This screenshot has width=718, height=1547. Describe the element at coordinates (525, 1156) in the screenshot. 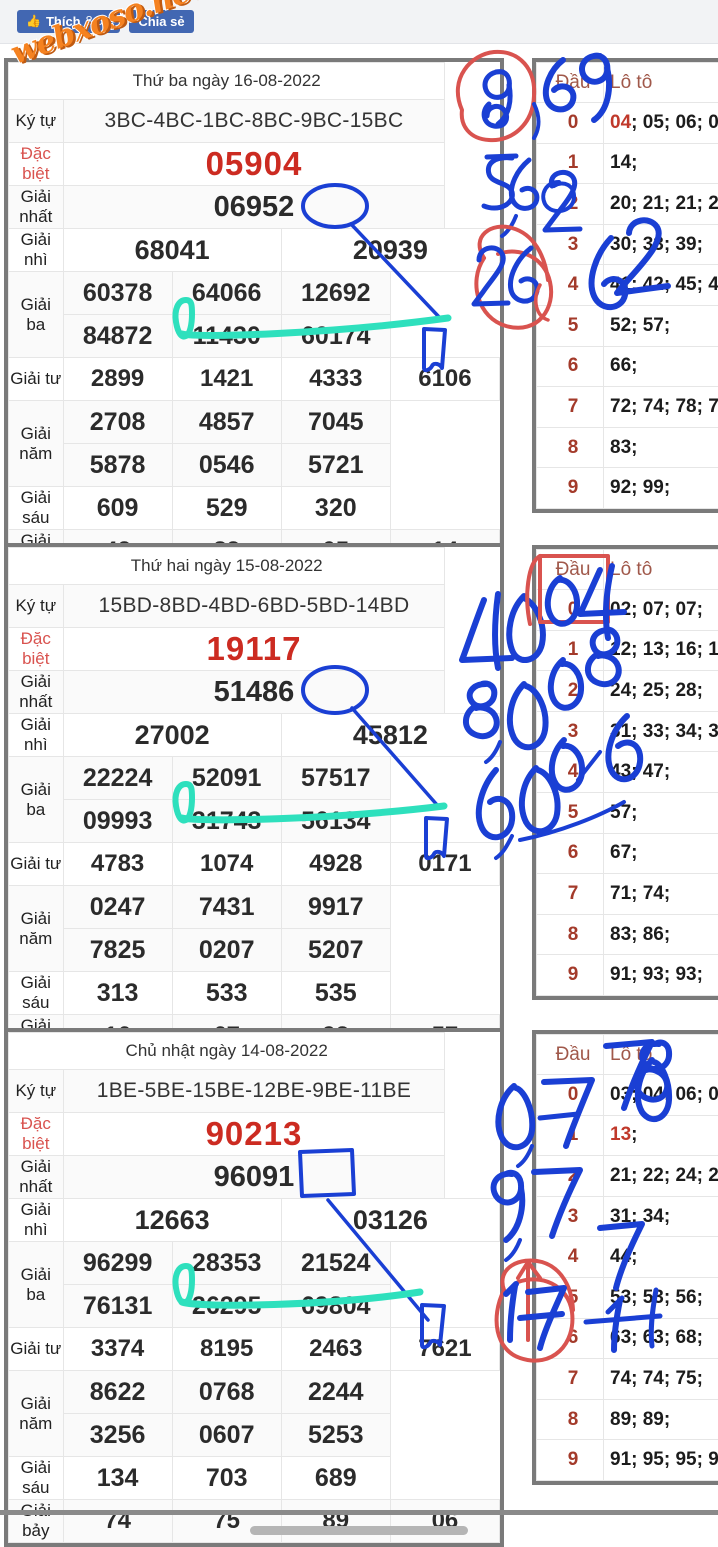

I see `hw-comma-b3` at that location.